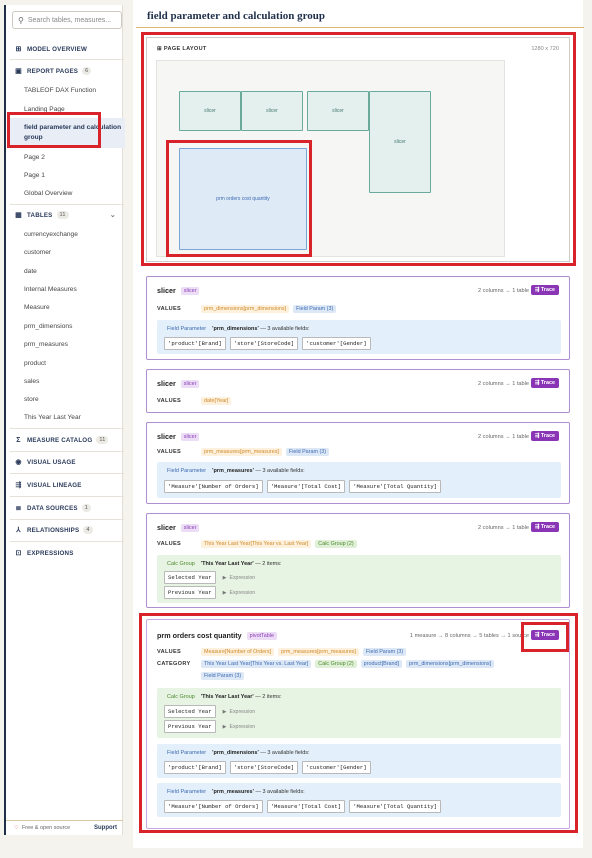 Image resolution: width=592 pixels, height=858 pixels. What do you see at coordinates (264, 343) in the screenshot?
I see `field-code: 'store'[StoreCode]` at bounding box center [264, 343].